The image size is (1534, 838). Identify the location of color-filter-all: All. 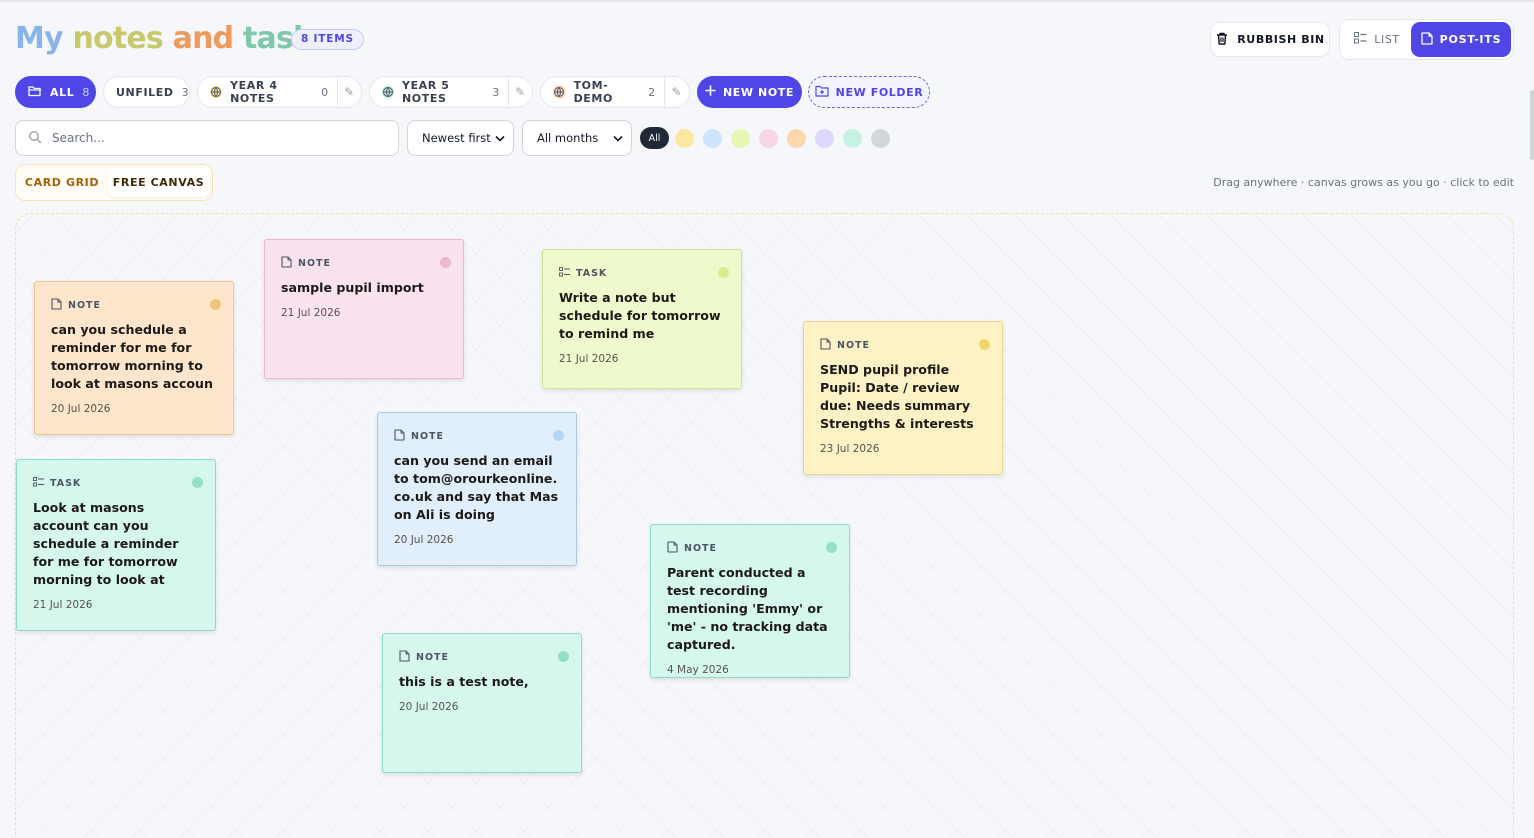
(654, 138).